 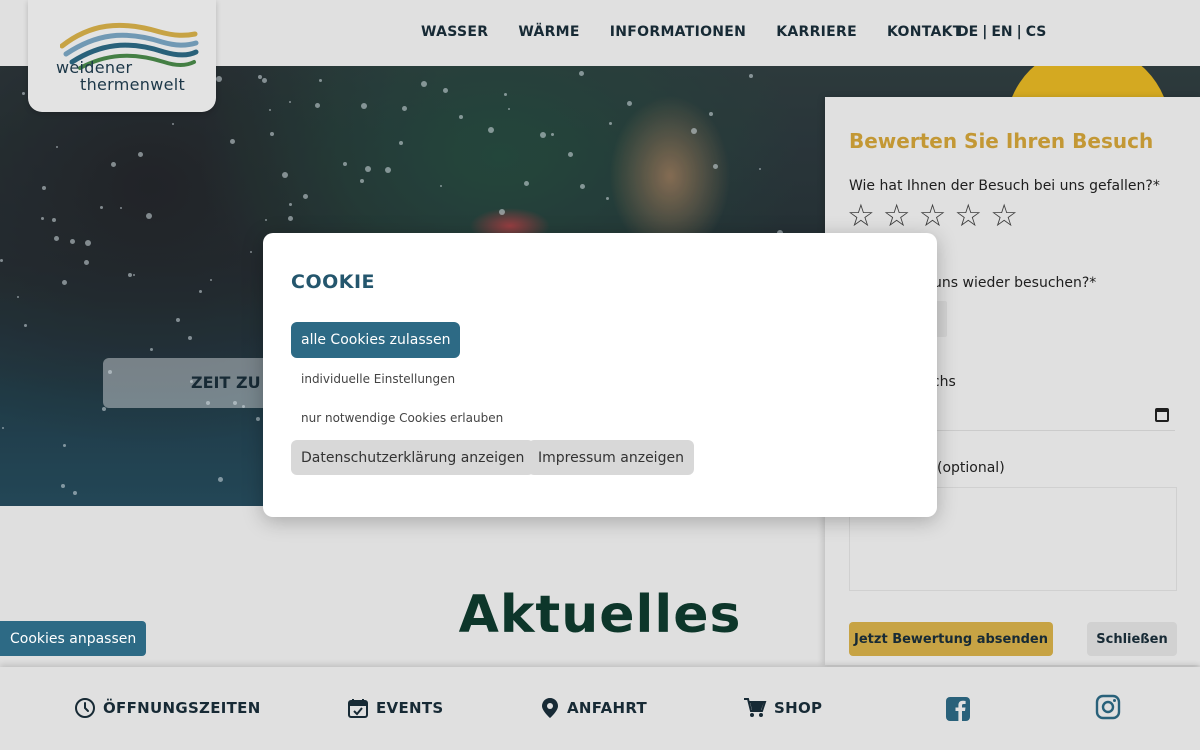 I want to click on visit-date-input, so click(x=1045, y=415).